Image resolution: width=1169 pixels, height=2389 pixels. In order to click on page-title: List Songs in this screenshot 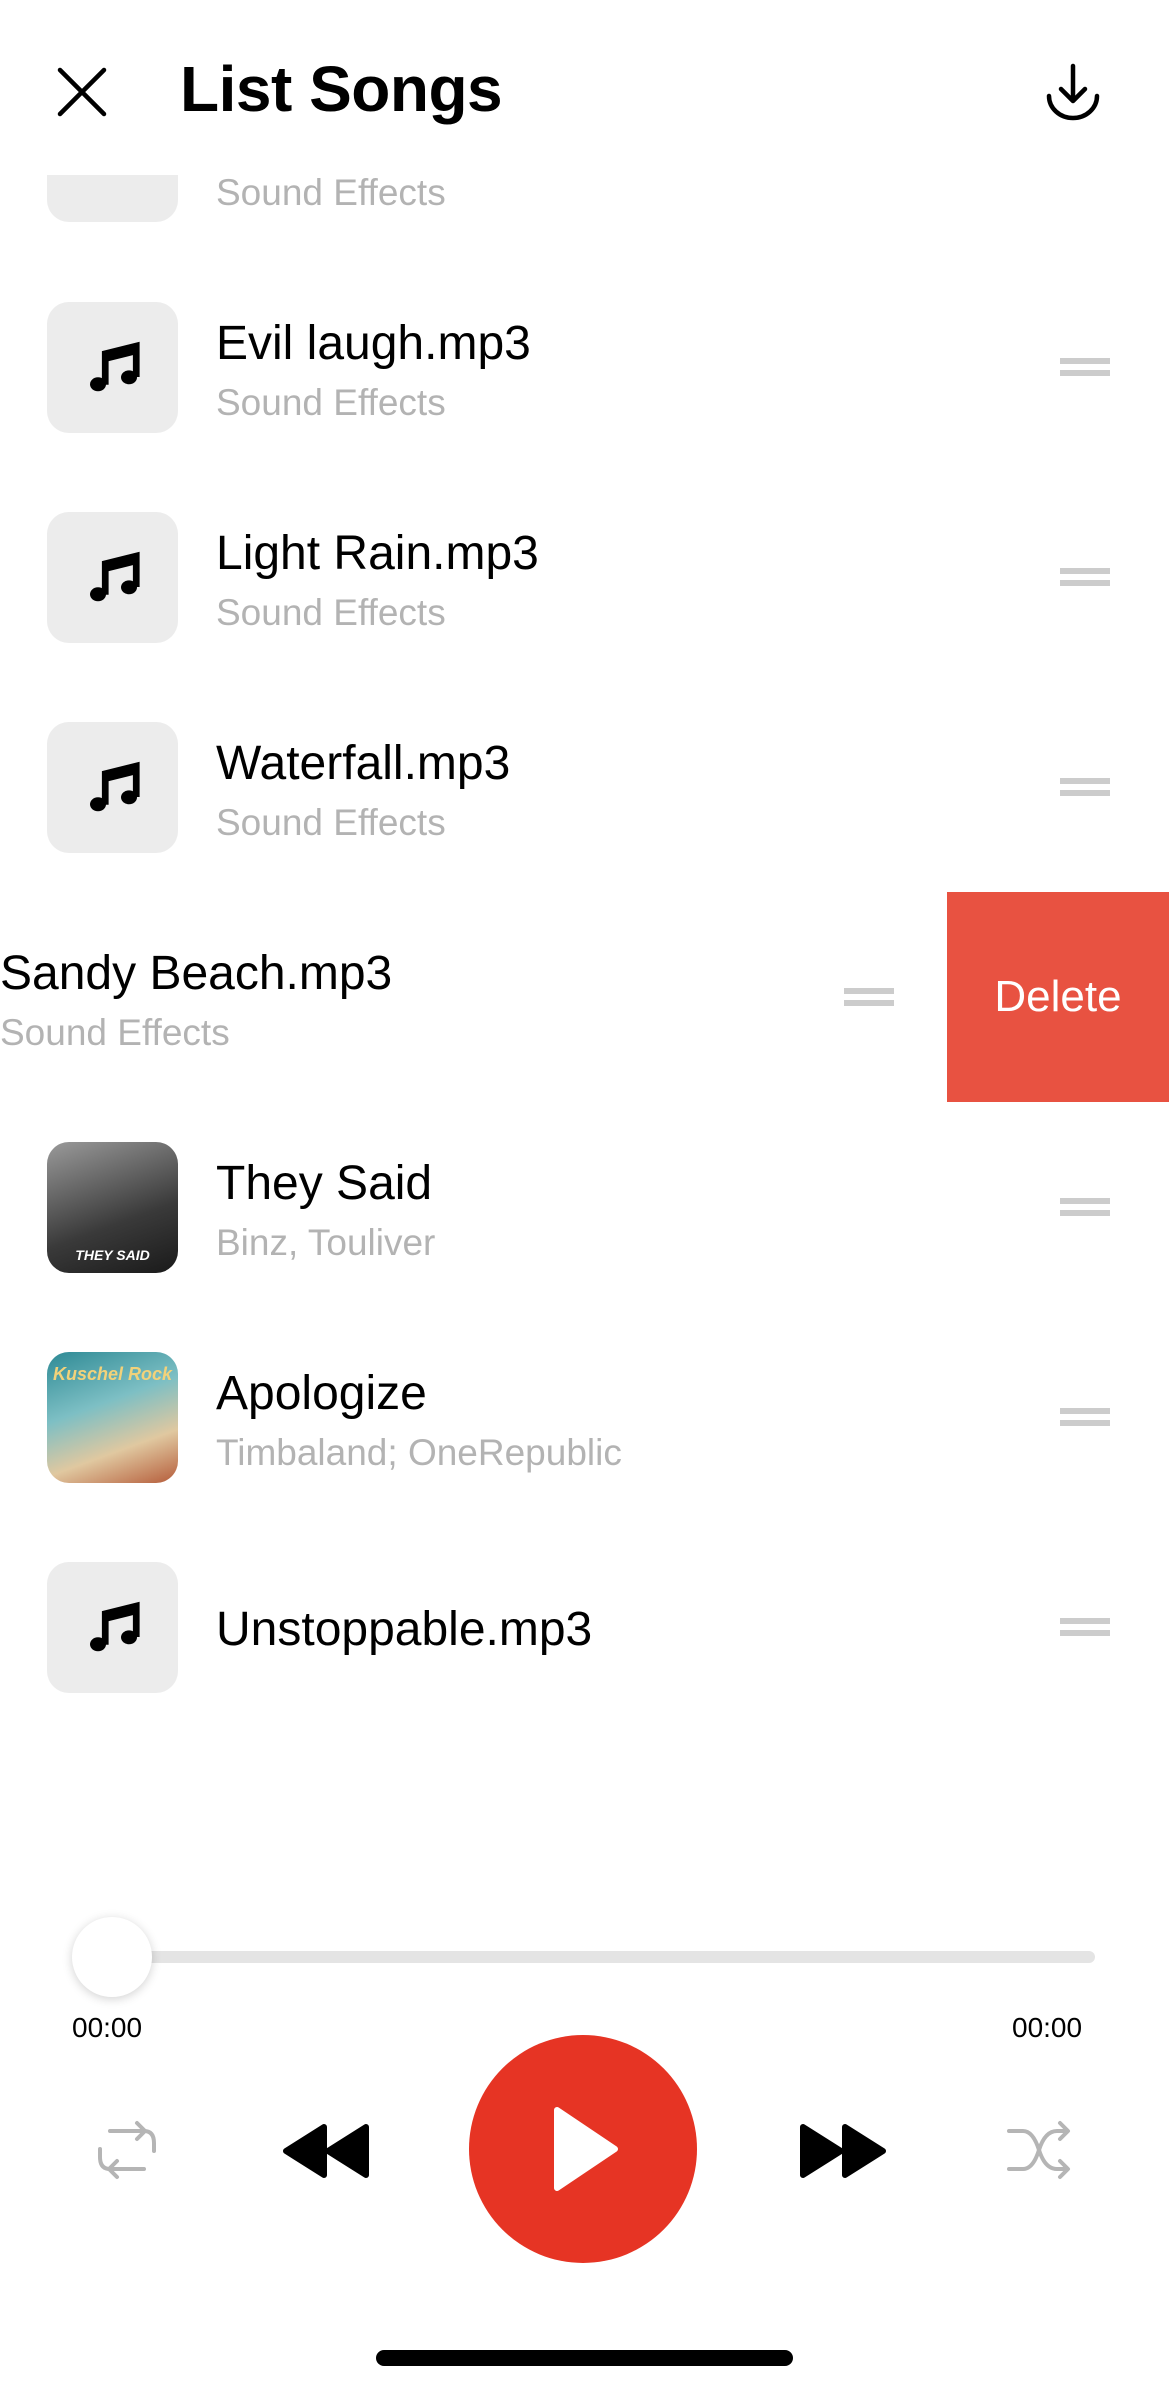, I will do `click(341, 89)`.